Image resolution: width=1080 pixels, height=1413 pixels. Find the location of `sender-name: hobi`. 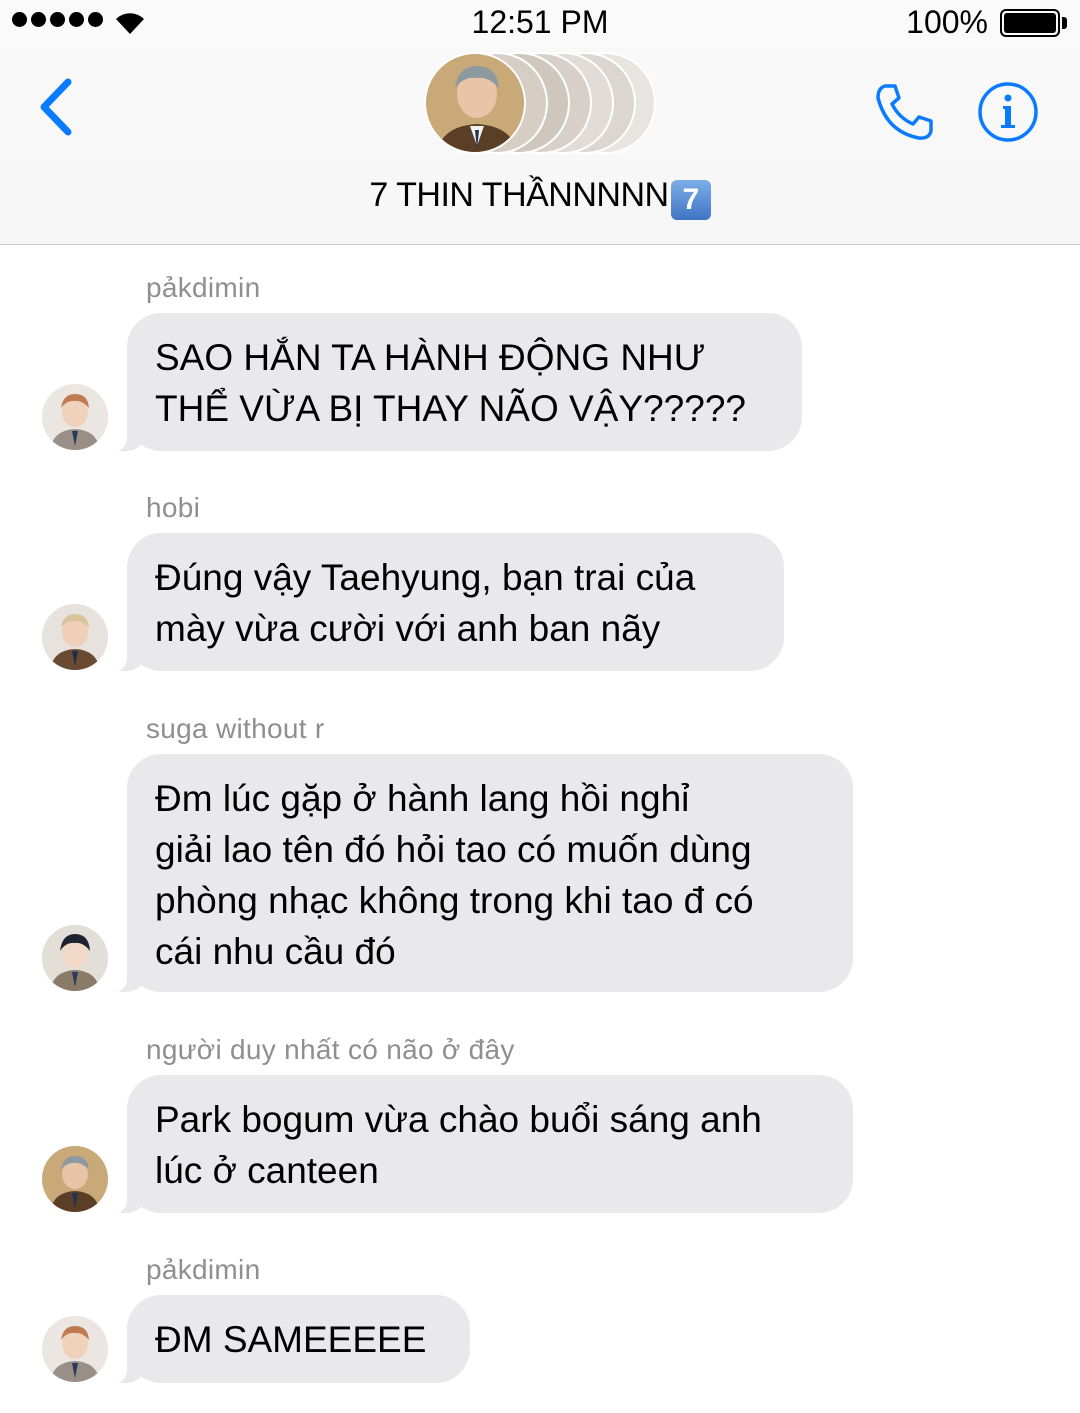

sender-name: hobi is located at coordinates (173, 507).